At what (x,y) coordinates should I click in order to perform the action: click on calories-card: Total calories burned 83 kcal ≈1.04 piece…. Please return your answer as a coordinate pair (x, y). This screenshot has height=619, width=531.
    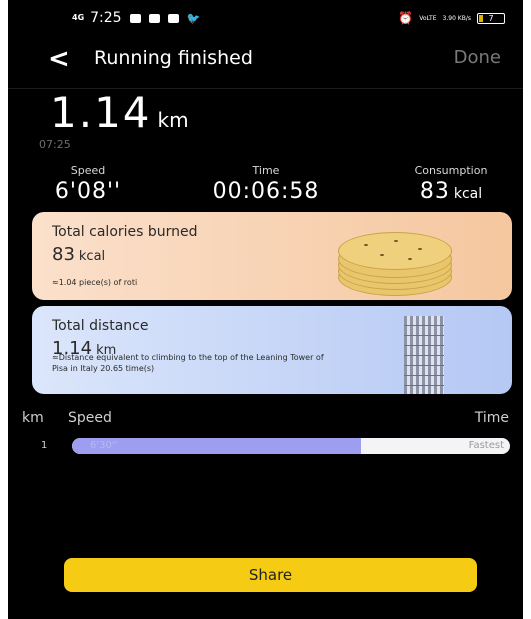
    Looking at the image, I should click on (272, 256).